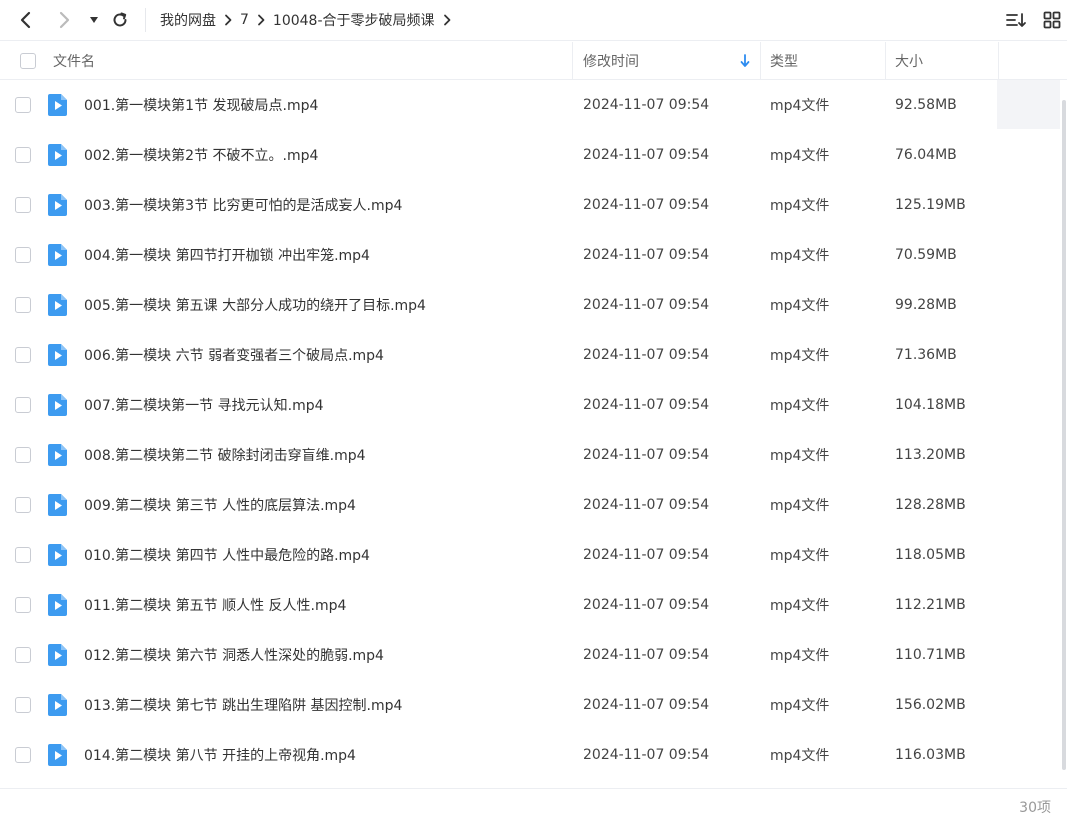 Image resolution: width=1067 pixels, height=824 pixels. I want to click on file-name: 014.第二模块 第八节 开挂的上帝视角.mp4, so click(220, 755).